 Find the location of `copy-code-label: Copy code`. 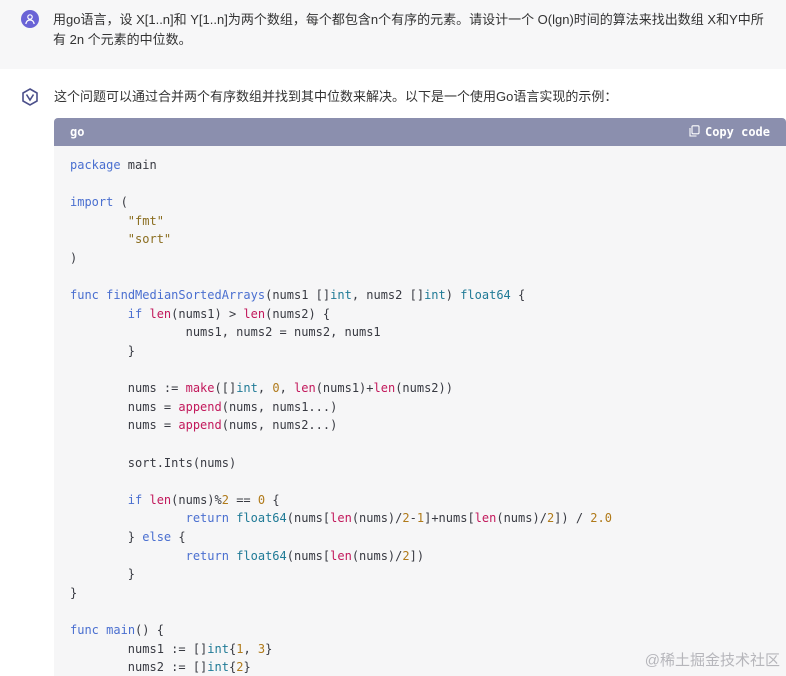

copy-code-label: Copy code is located at coordinates (737, 132).